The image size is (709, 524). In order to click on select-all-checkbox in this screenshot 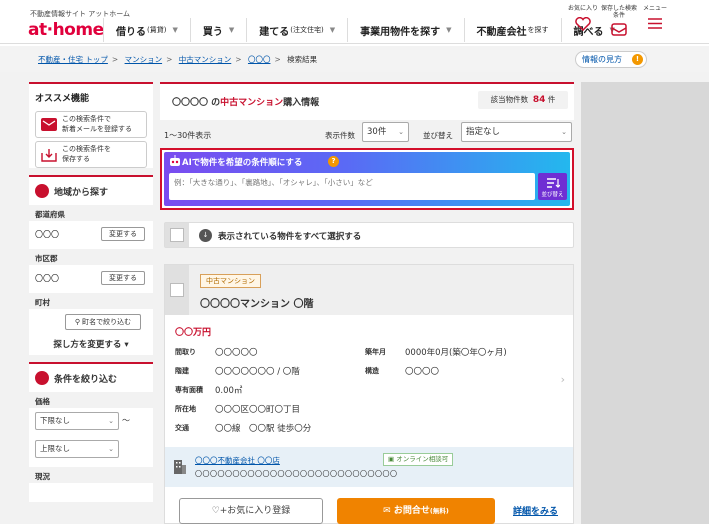, I will do `click(177, 235)`.